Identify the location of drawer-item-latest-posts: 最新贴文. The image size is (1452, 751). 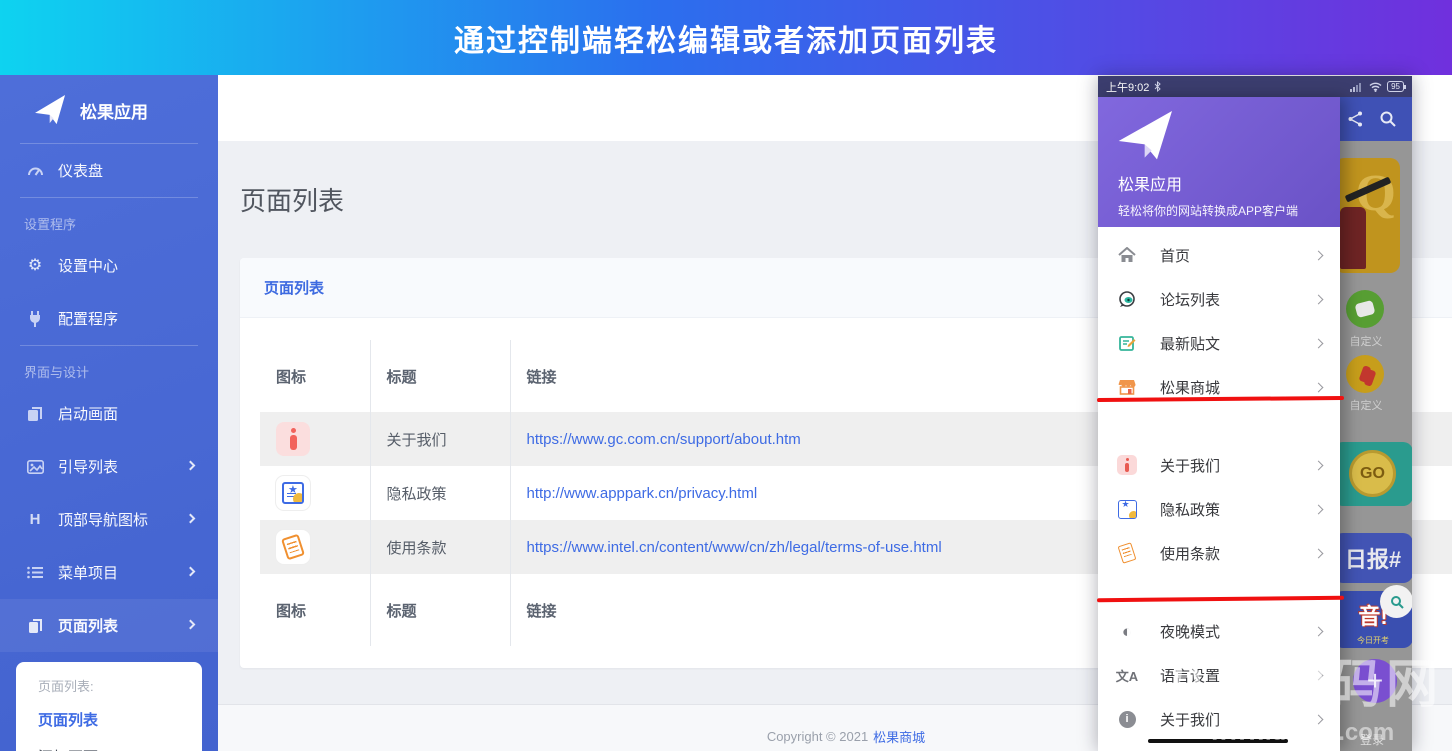
(1219, 343).